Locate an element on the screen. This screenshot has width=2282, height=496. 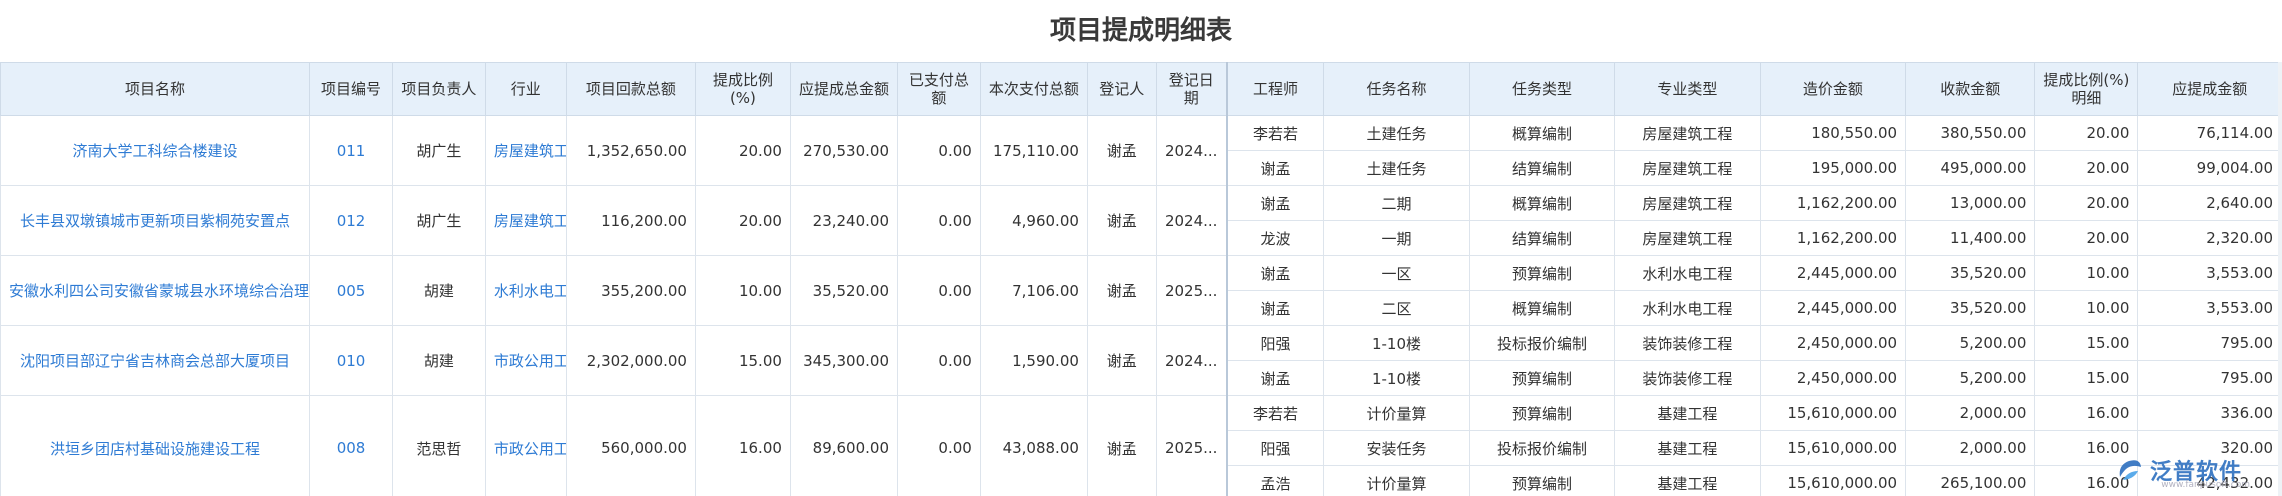
detail-cost: 2,450,000.00 is located at coordinates (1833, 343).